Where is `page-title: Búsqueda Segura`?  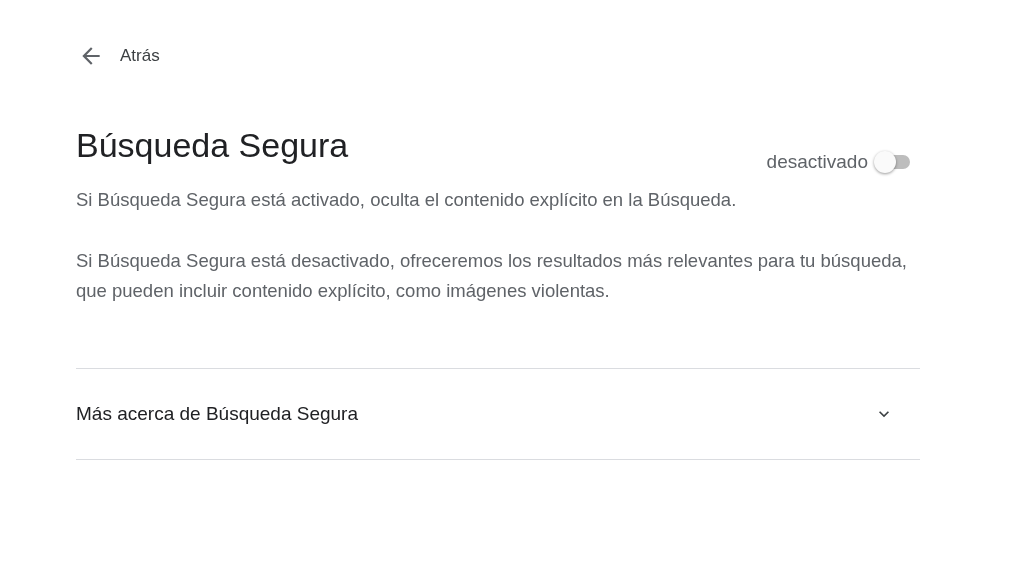
page-title: Búsqueda Segura is located at coordinates (212, 145).